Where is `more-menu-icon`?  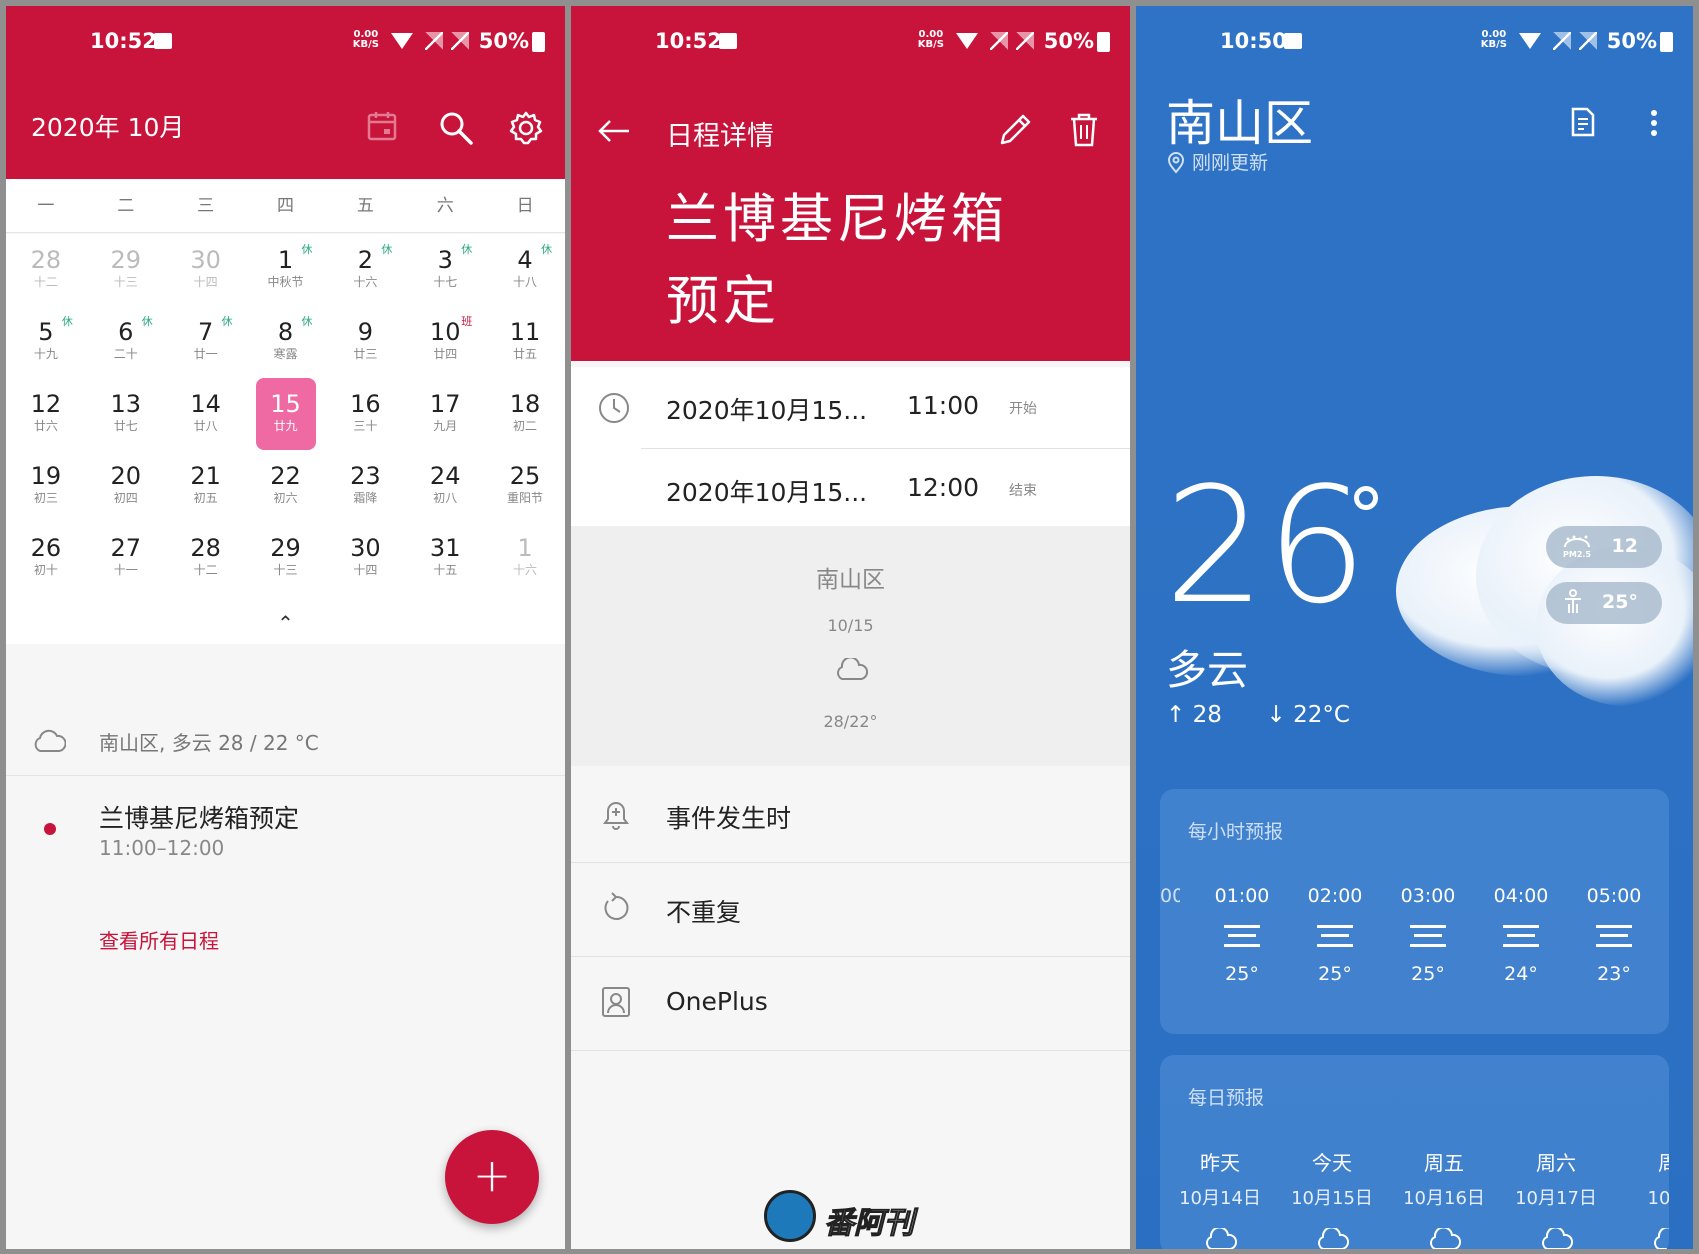
more-menu-icon is located at coordinates (1654, 123).